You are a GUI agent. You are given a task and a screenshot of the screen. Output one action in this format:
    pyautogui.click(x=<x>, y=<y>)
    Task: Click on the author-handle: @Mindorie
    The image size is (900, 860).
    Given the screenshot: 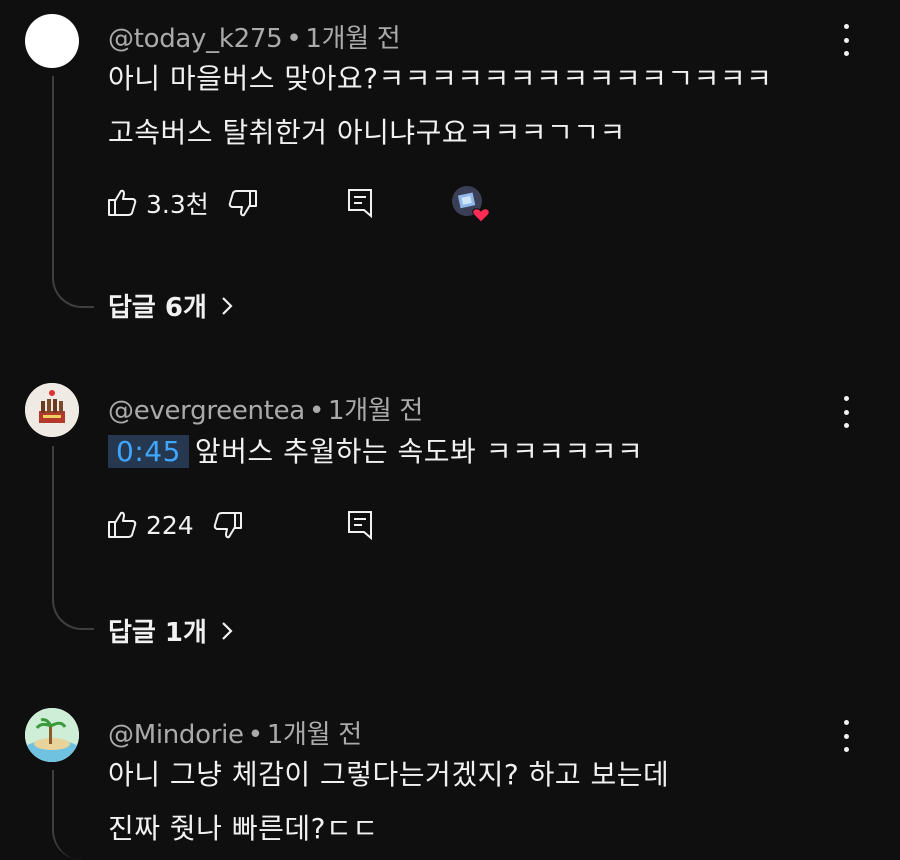 What is the action you would take?
    pyautogui.click(x=176, y=735)
    